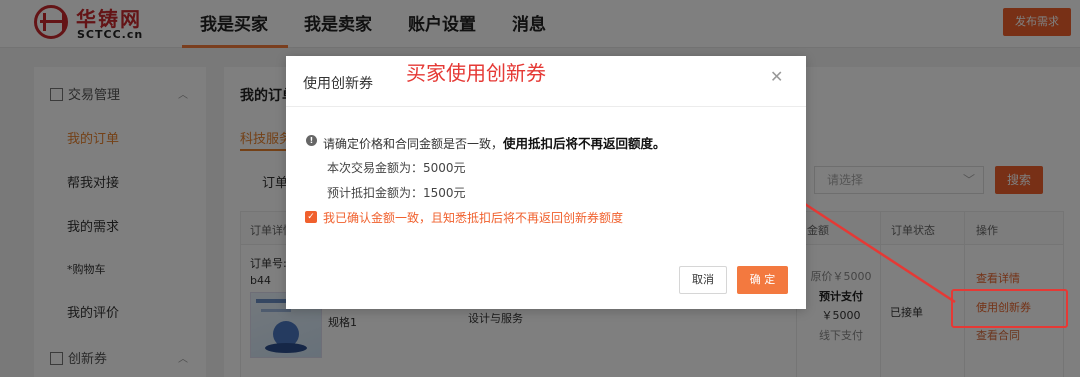  Describe the element at coordinates (584, 143) in the screenshot. I see `warning-bold: 使用抵扣后将不再返回额度。` at that location.